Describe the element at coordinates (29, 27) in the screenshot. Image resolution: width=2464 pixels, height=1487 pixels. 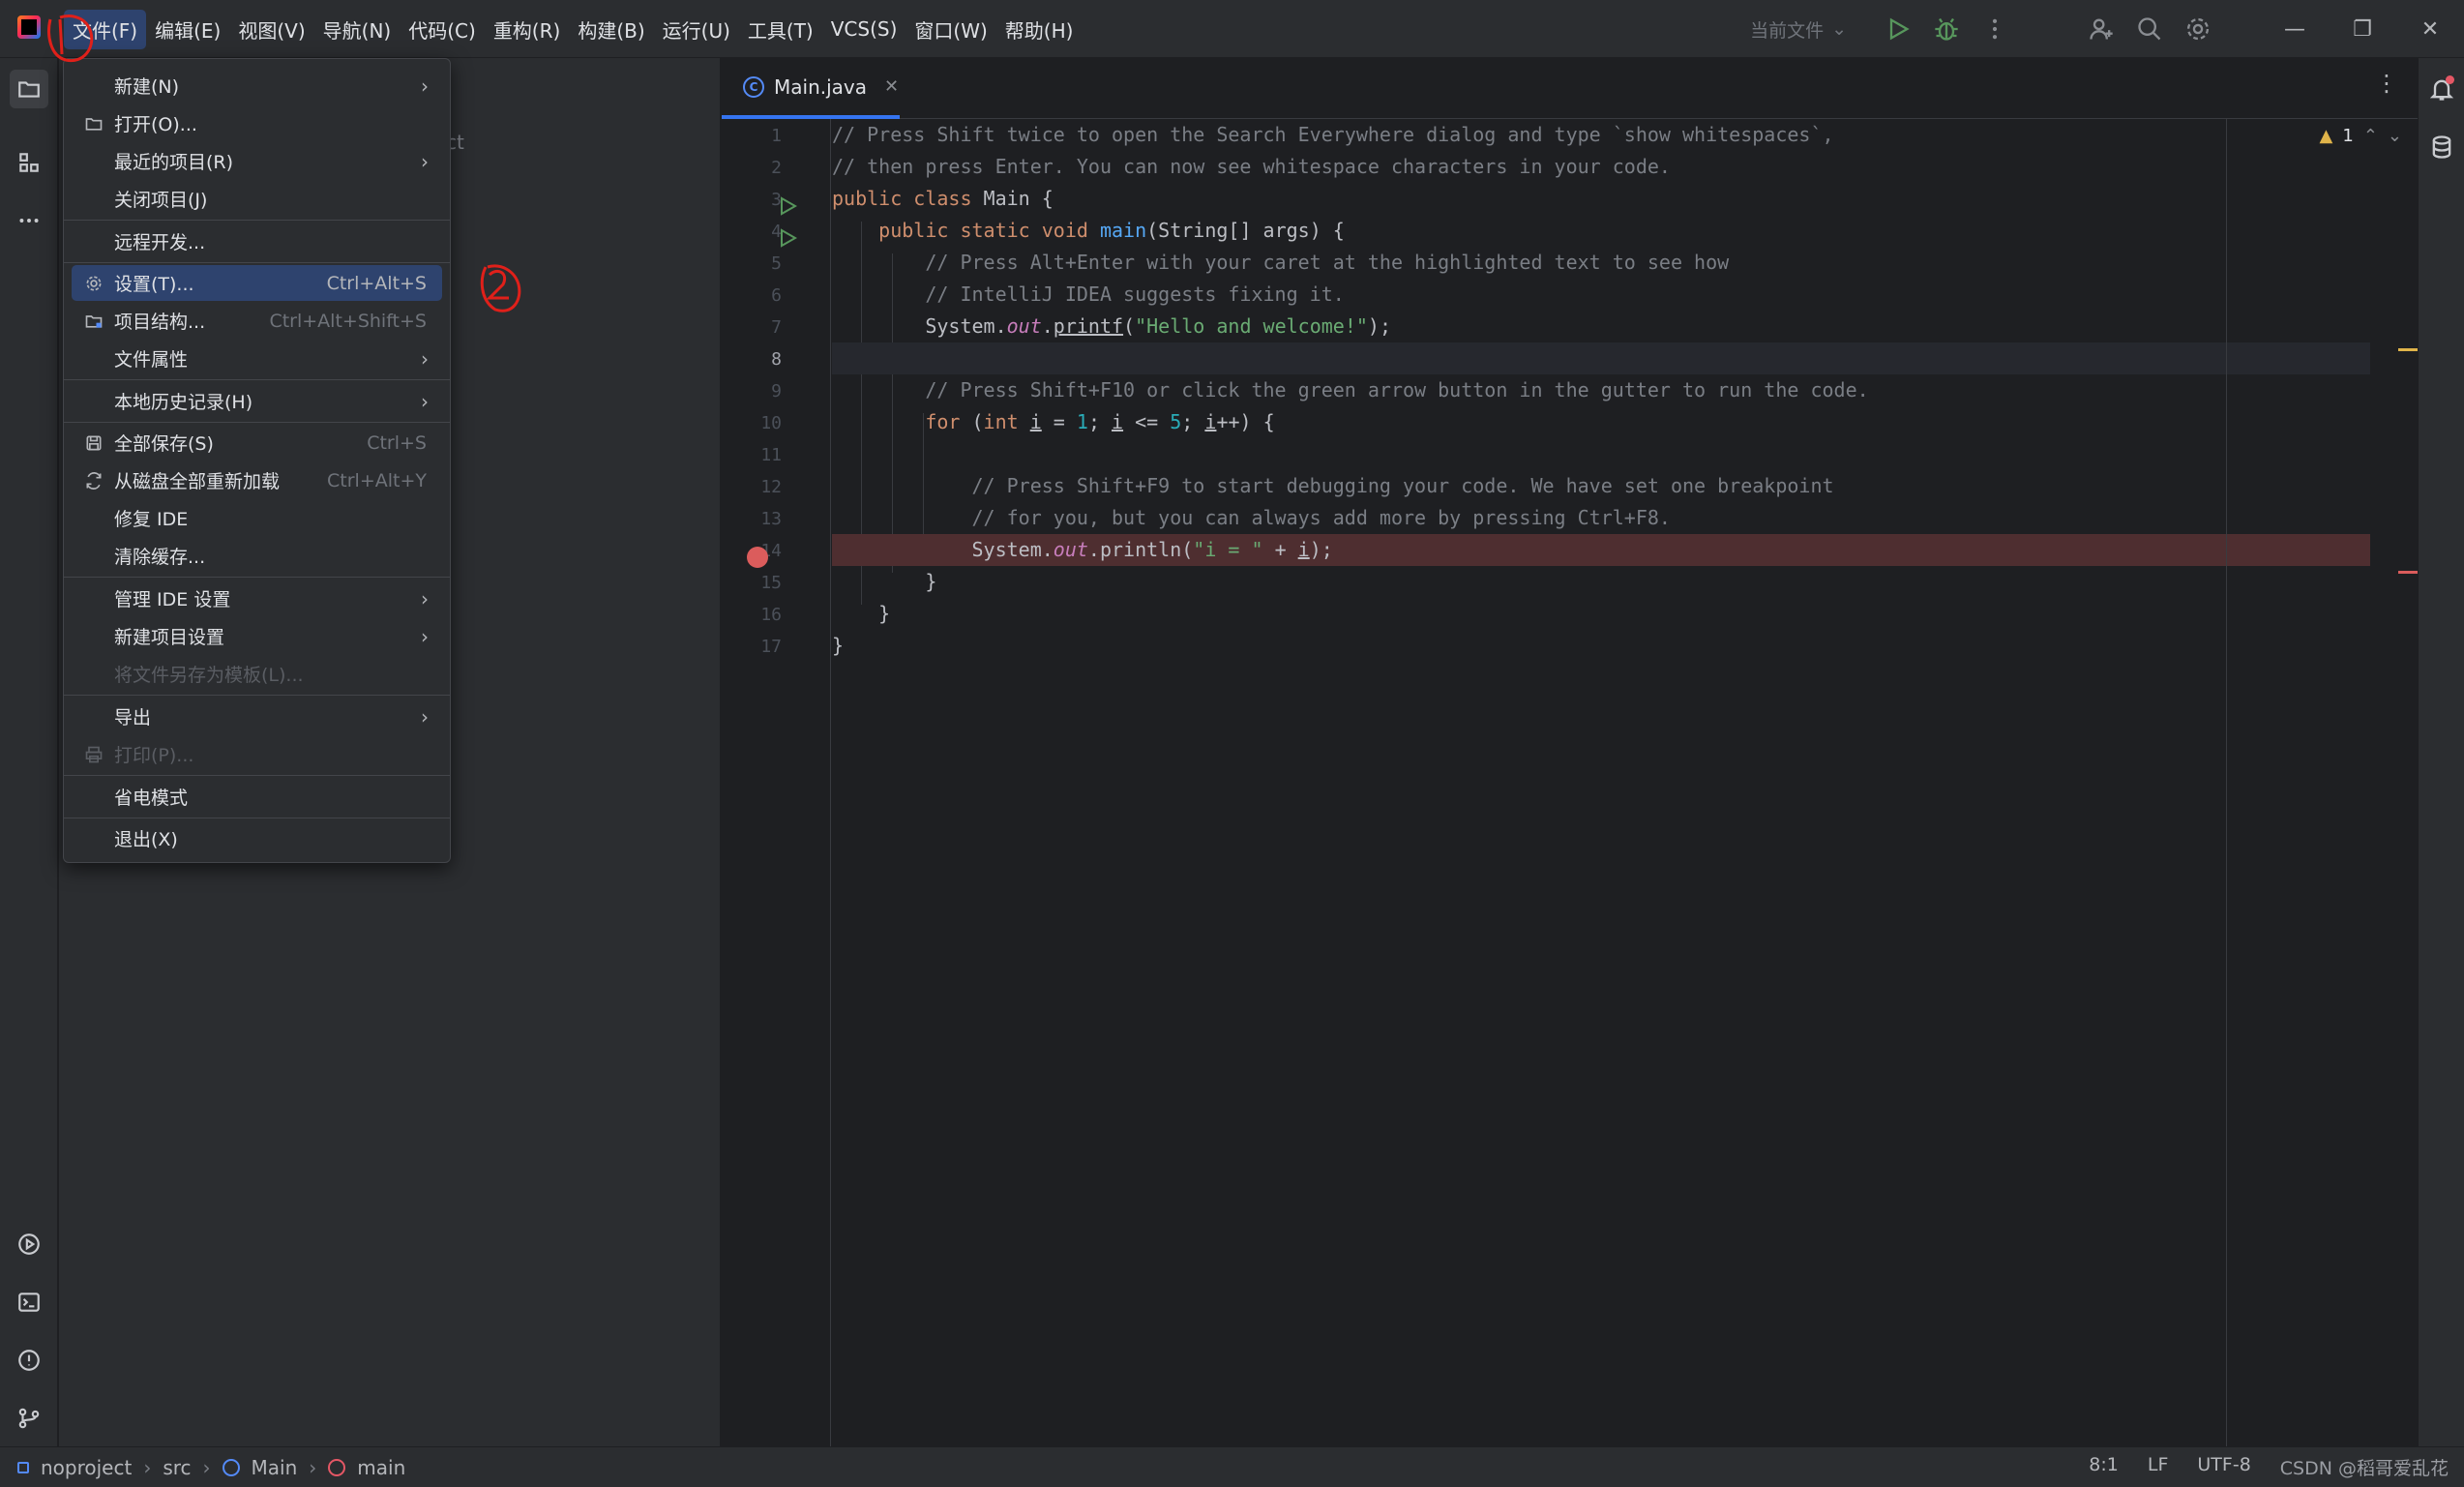
I see `intellij-logo-icon` at that location.